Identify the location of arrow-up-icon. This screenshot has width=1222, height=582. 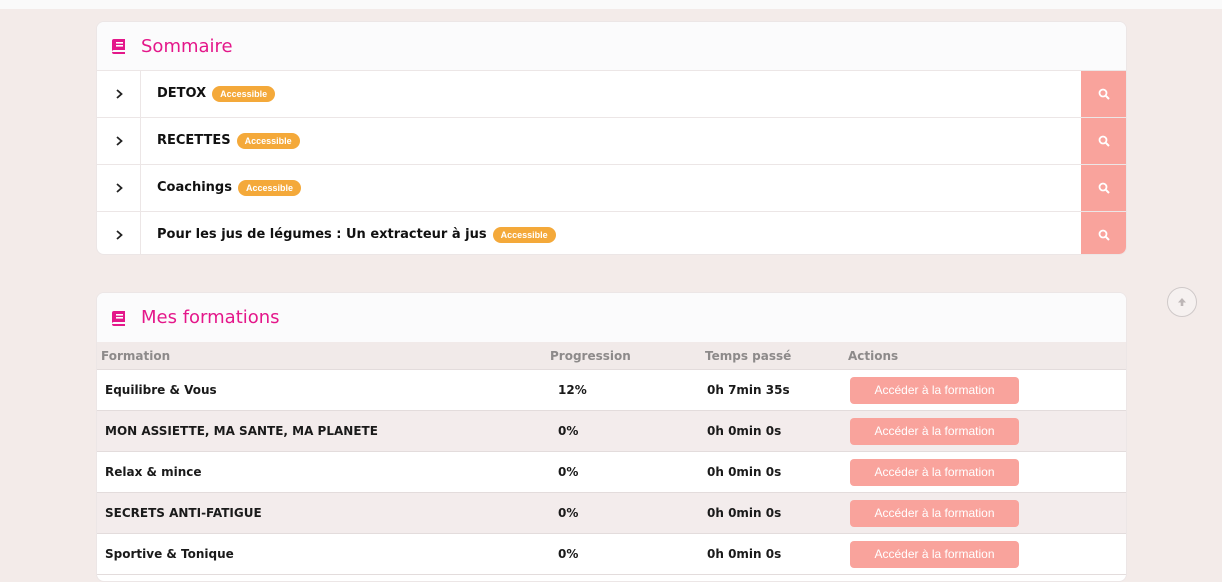
(1182, 302).